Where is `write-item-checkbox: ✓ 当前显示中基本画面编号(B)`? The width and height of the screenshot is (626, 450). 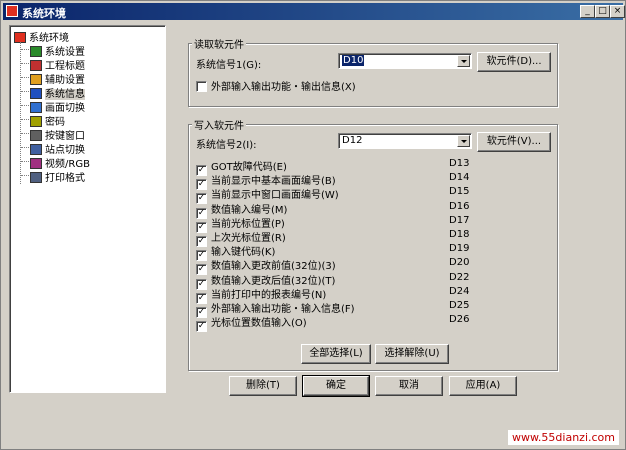
write-item-checkbox: ✓ 当前显示中基本画面编号(B) is located at coordinates (266, 181).